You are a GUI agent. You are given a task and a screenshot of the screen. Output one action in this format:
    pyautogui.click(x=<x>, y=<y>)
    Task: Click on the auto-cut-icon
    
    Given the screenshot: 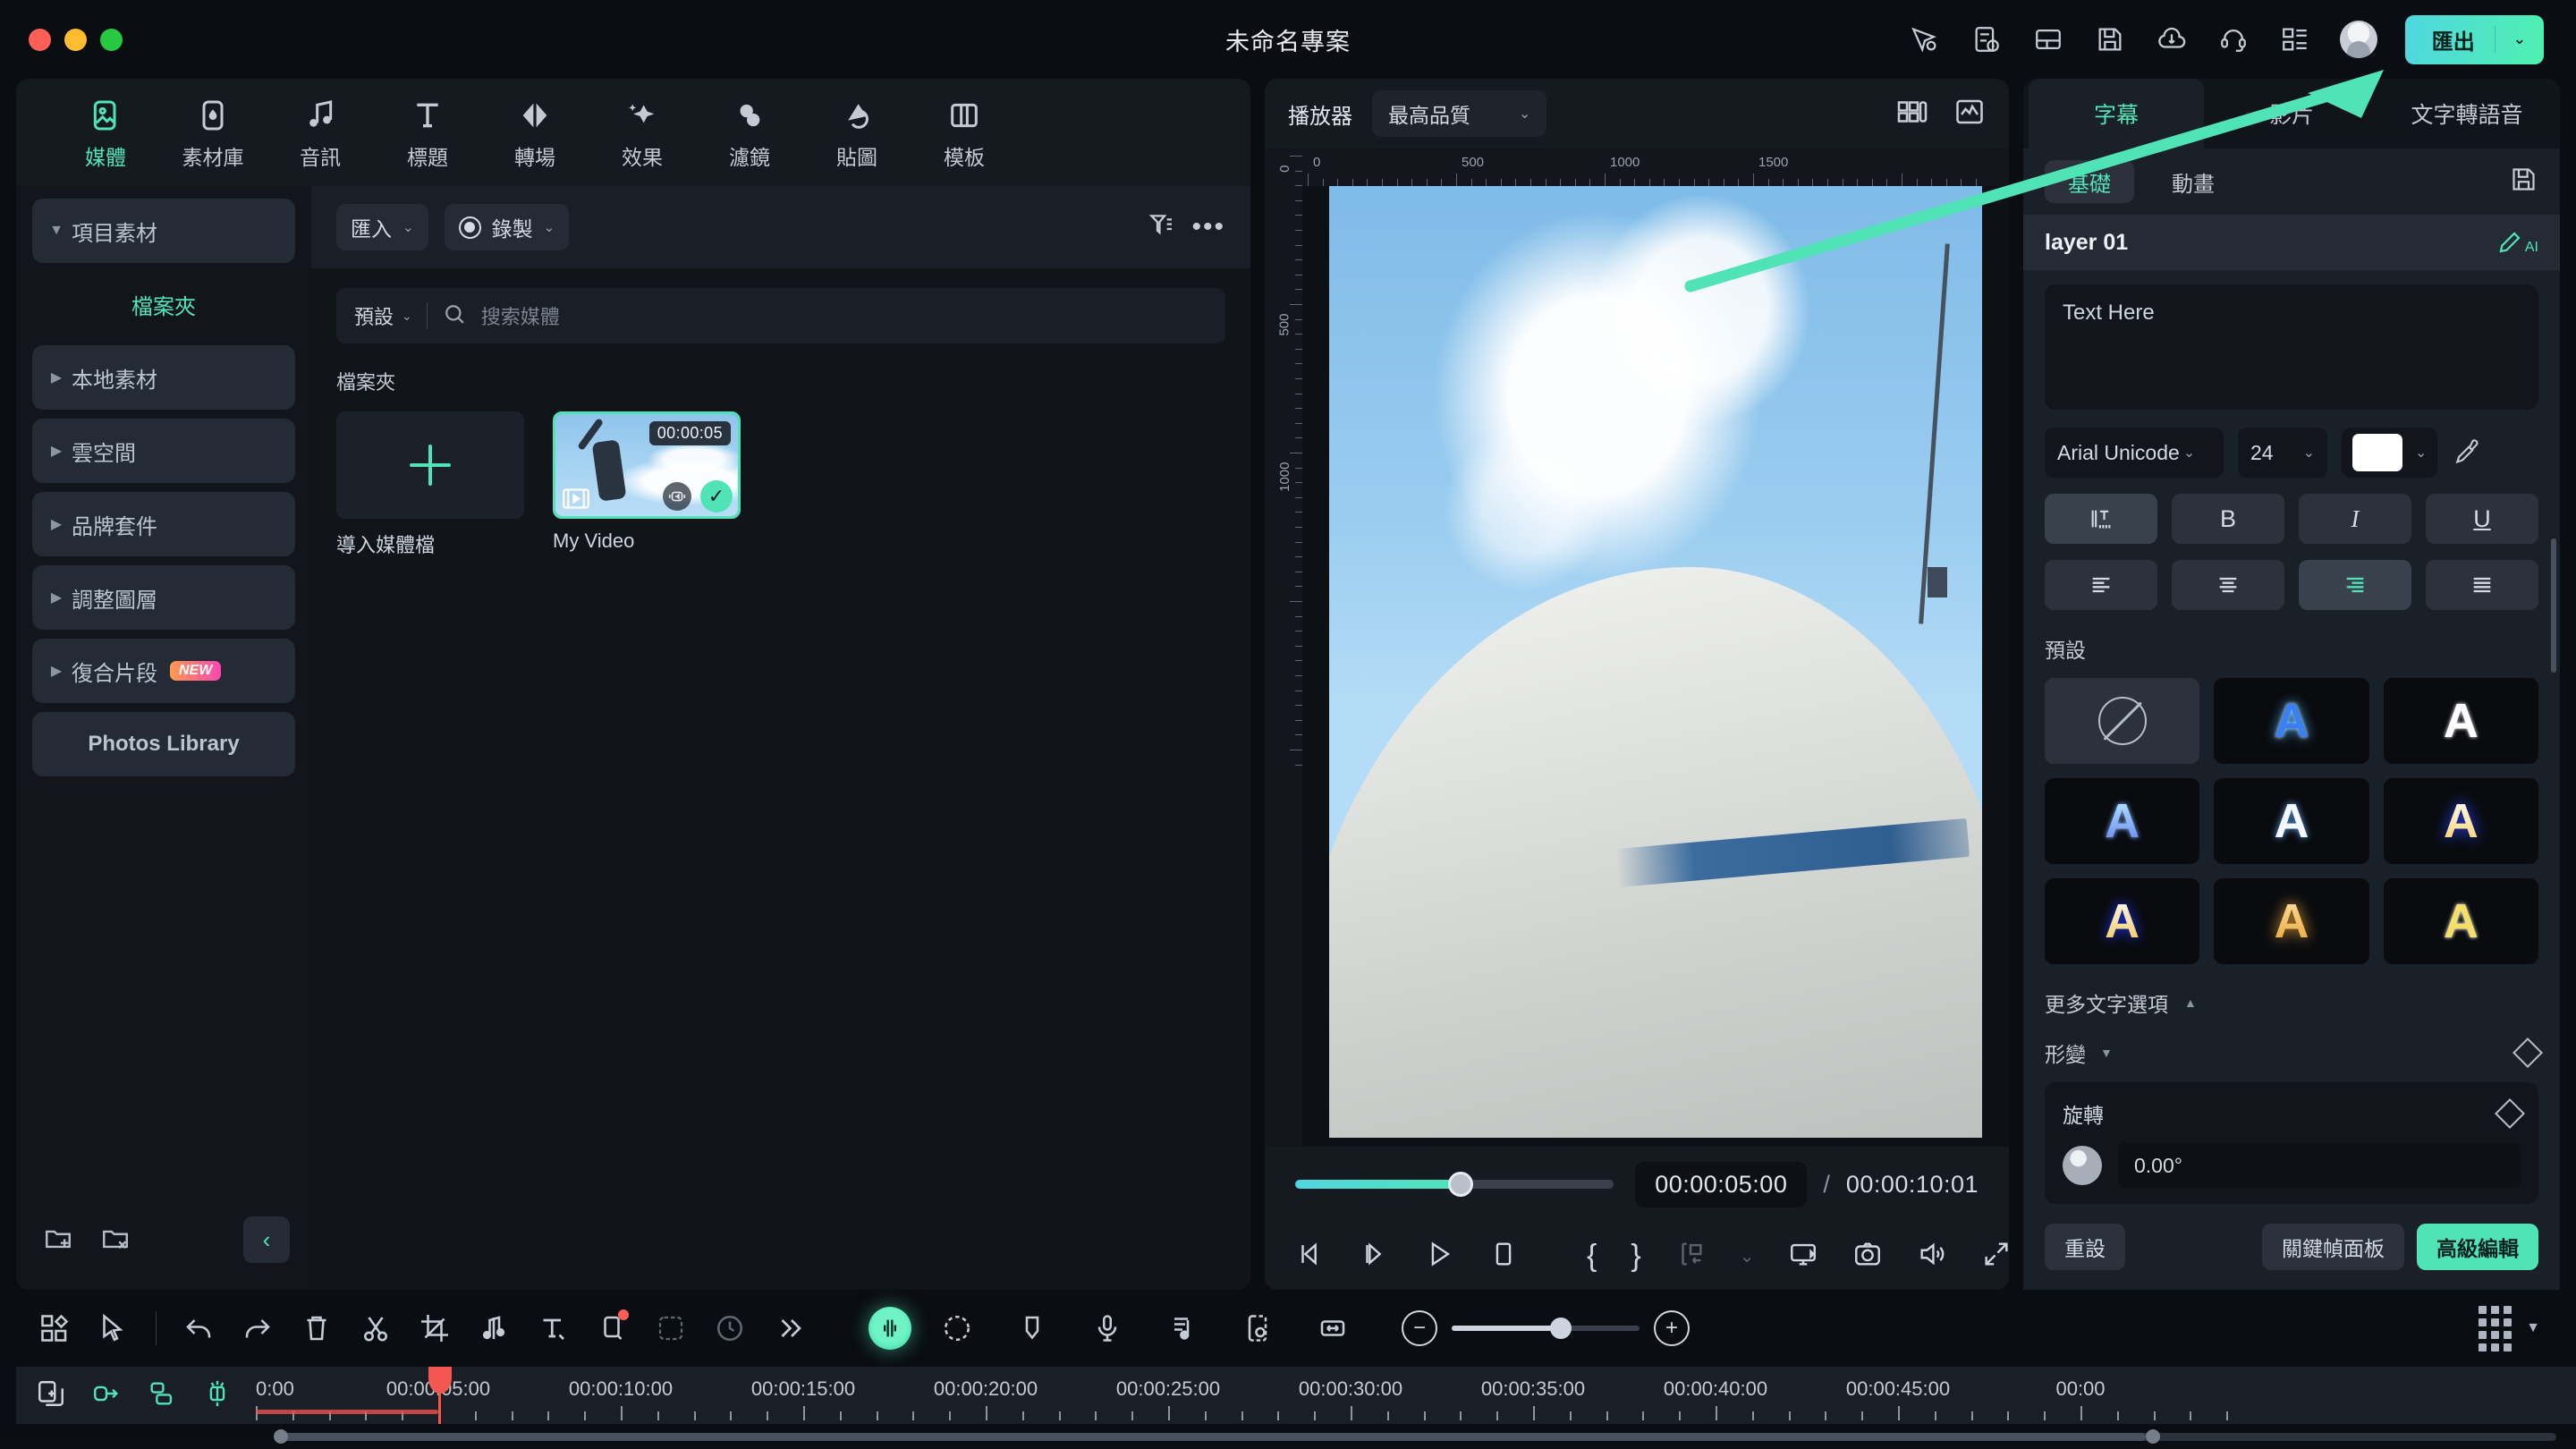 What is the action you would take?
    pyautogui.click(x=217, y=1395)
    